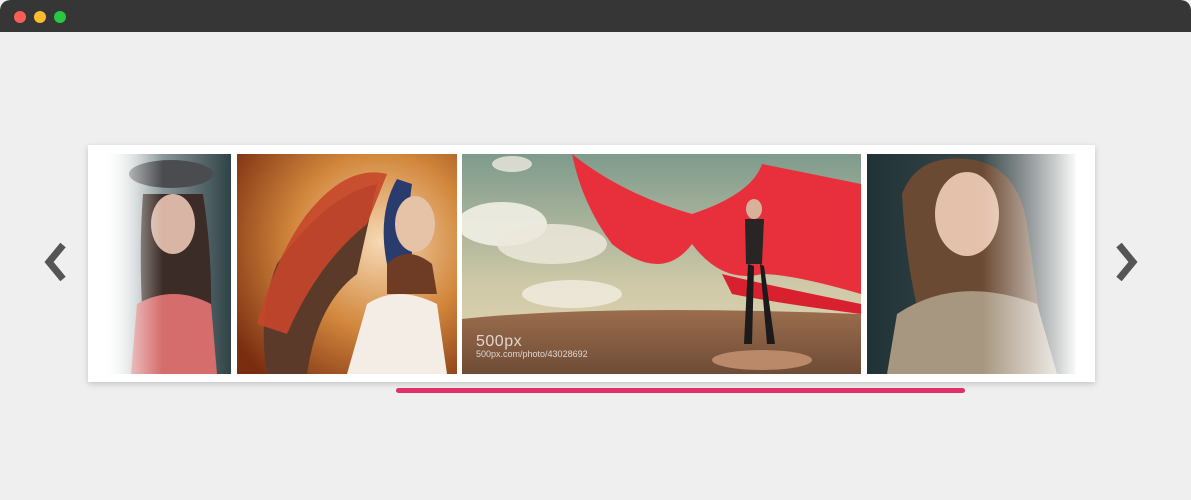  I want to click on chevron-right-icon, so click(1127, 262).